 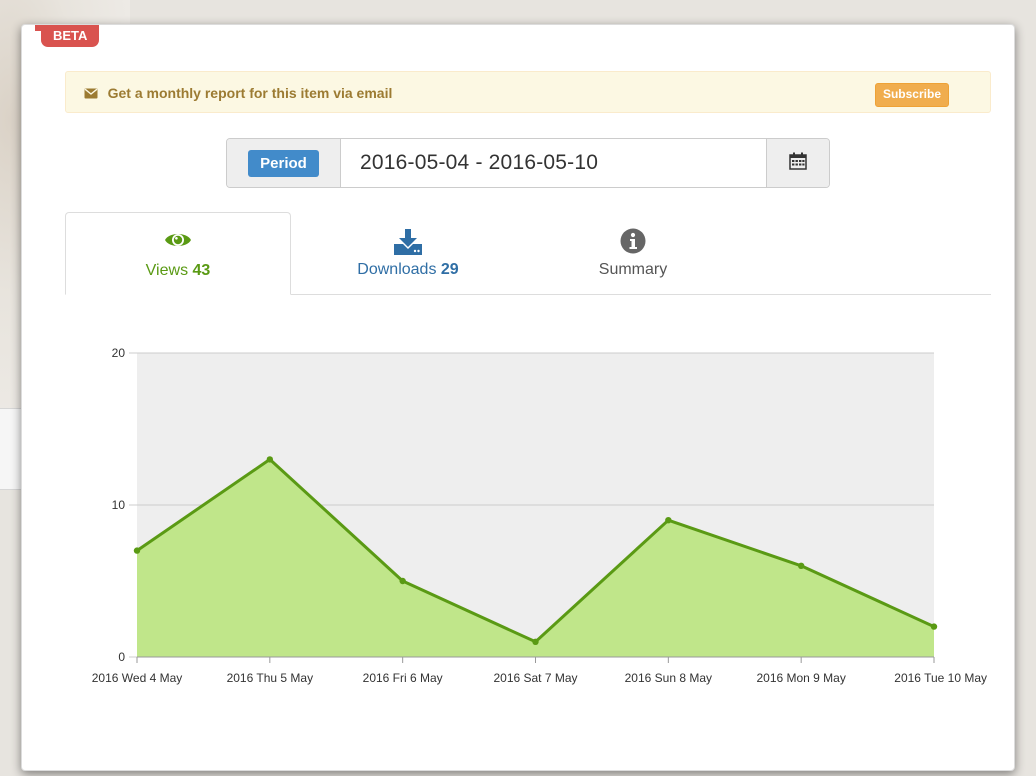 What do you see at coordinates (940, 678) in the screenshot?
I see `x-tick-label: 2016 Tue 10 May` at bounding box center [940, 678].